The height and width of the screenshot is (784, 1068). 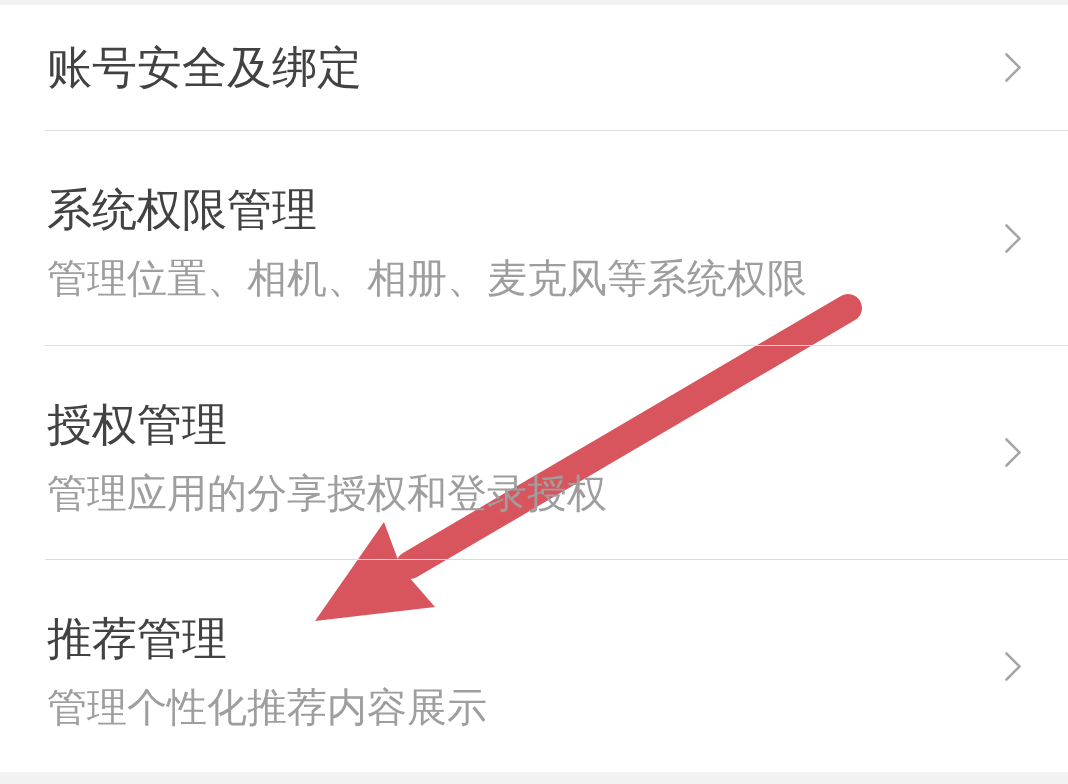 What do you see at coordinates (204, 67) in the screenshot?
I see `item-title: 账号安全及绑定` at bounding box center [204, 67].